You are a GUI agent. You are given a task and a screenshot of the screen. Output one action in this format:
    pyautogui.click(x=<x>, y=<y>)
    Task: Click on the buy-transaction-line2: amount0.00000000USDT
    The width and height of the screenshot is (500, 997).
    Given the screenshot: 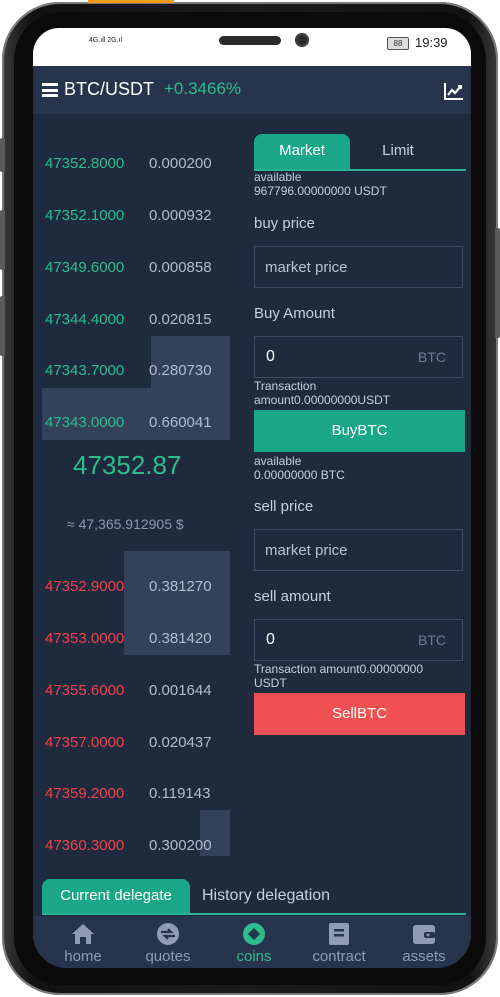 What is the action you would take?
    pyautogui.click(x=322, y=400)
    